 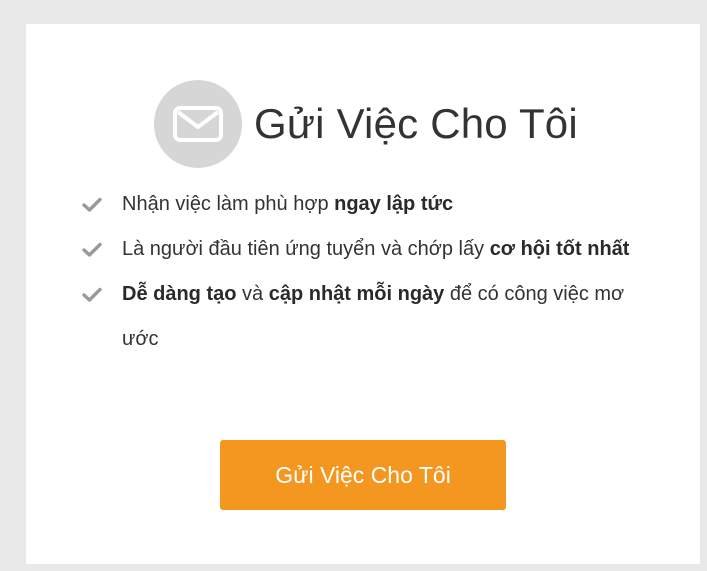 What do you see at coordinates (363, 475) in the screenshot?
I see `send-jobs-button: Gửi Việc Cho Tôi` at bounding box center [363, 475].